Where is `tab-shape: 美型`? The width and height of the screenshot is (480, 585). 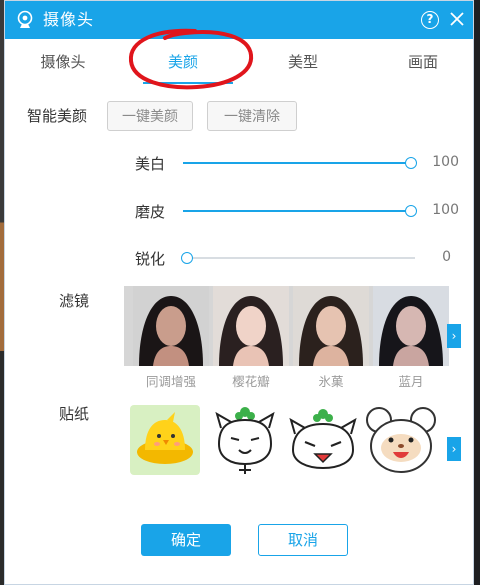 tab-shape: 美型 is located at coordinates (303, 61).